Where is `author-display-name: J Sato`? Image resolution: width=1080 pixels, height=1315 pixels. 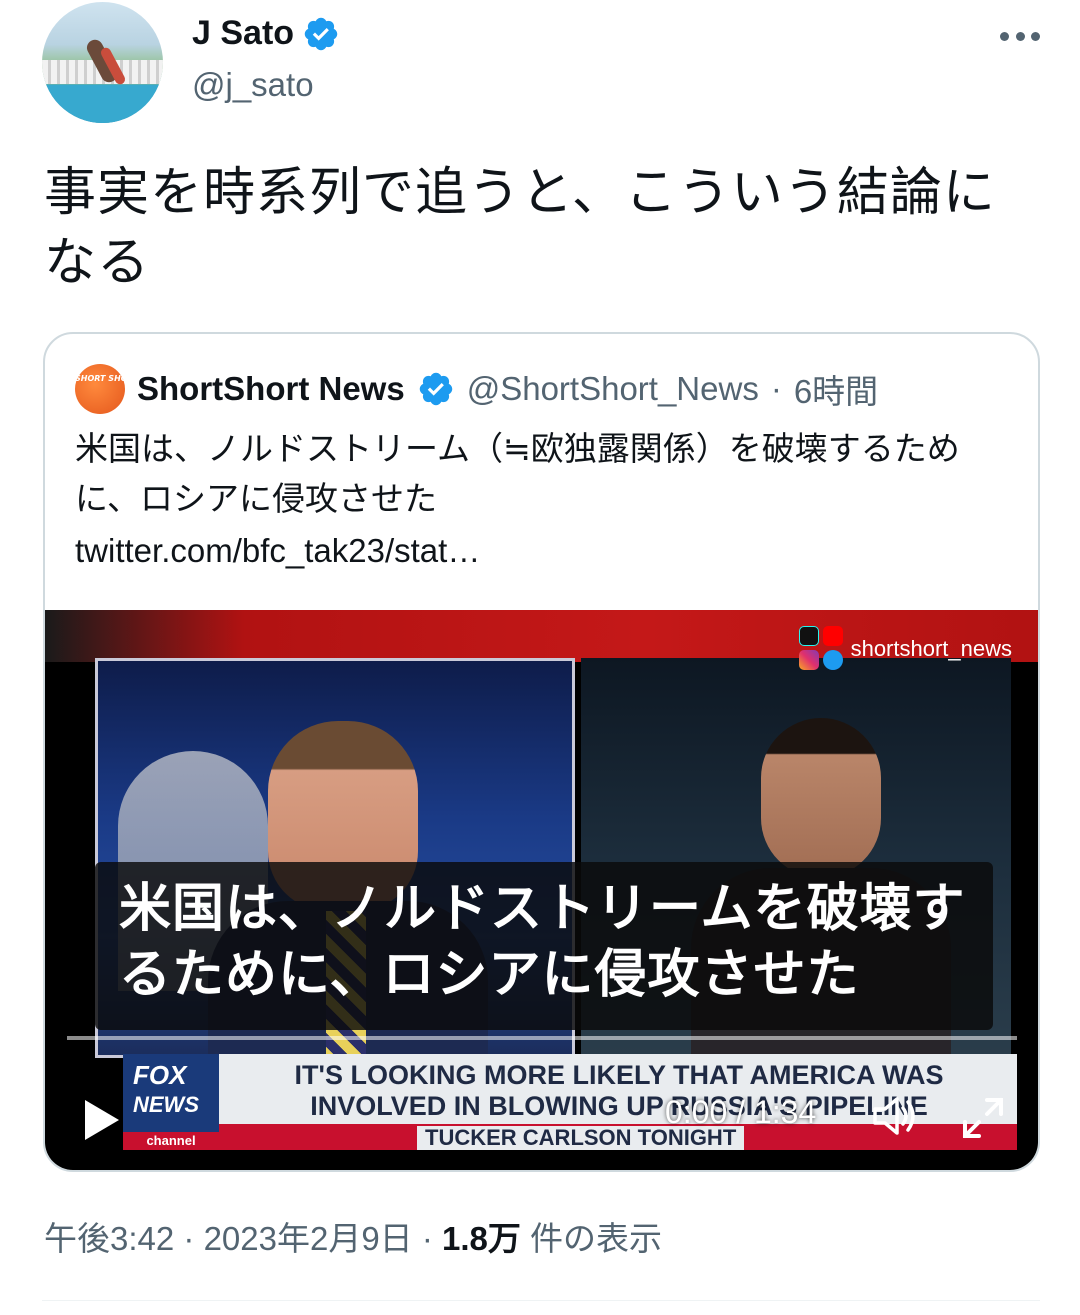
author-display-name: J Sato is located at coordinates (243, 33).